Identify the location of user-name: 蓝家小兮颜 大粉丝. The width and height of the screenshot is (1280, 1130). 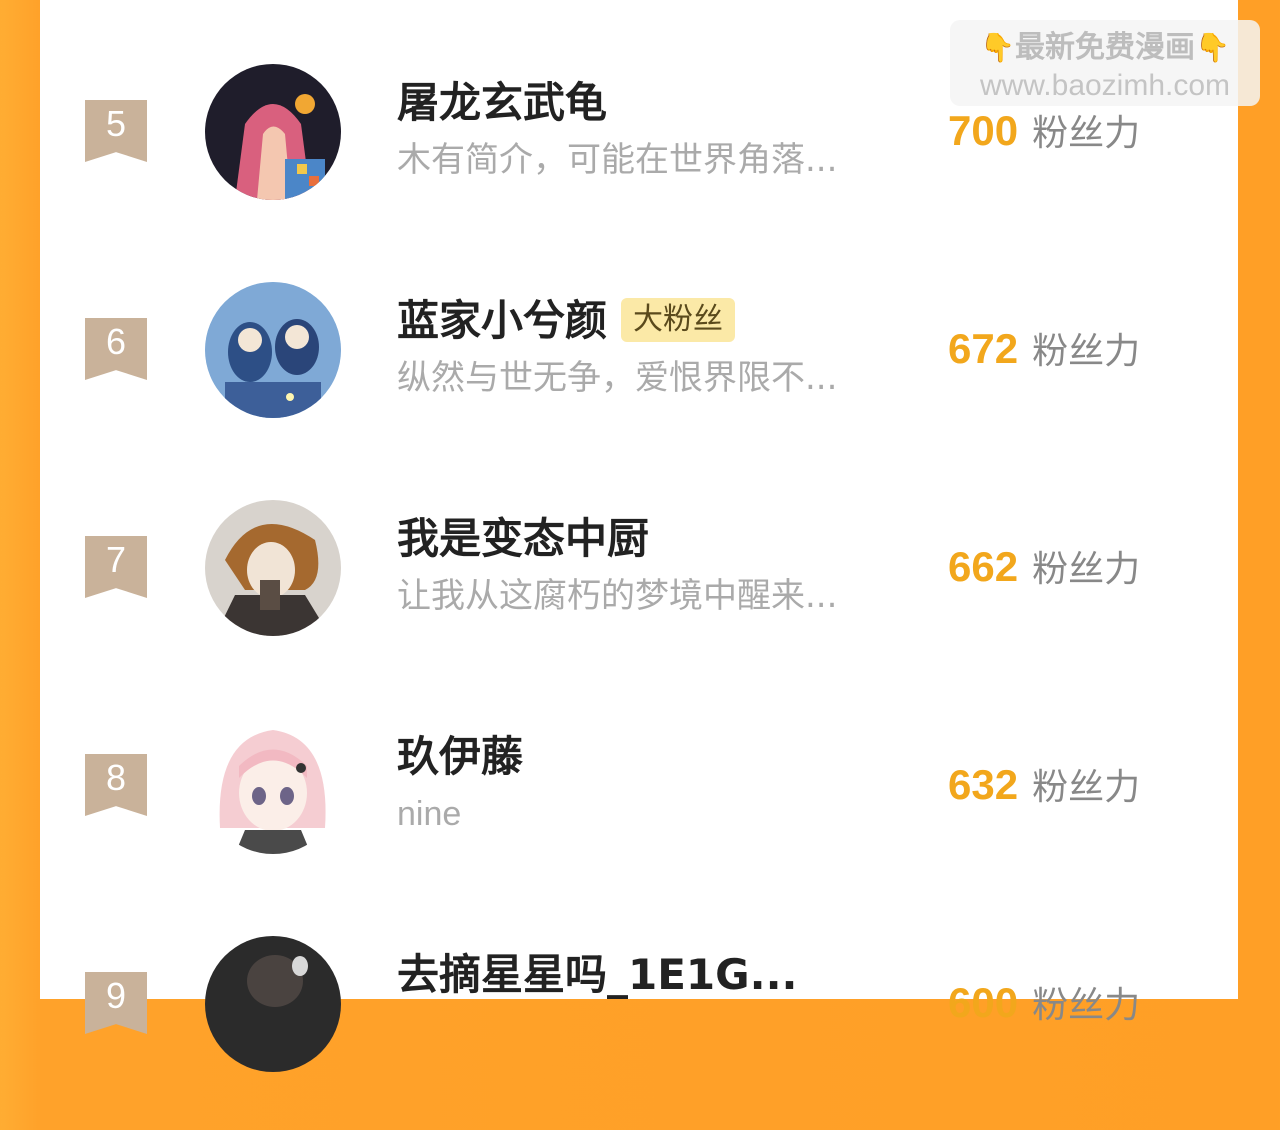
(566, 321).